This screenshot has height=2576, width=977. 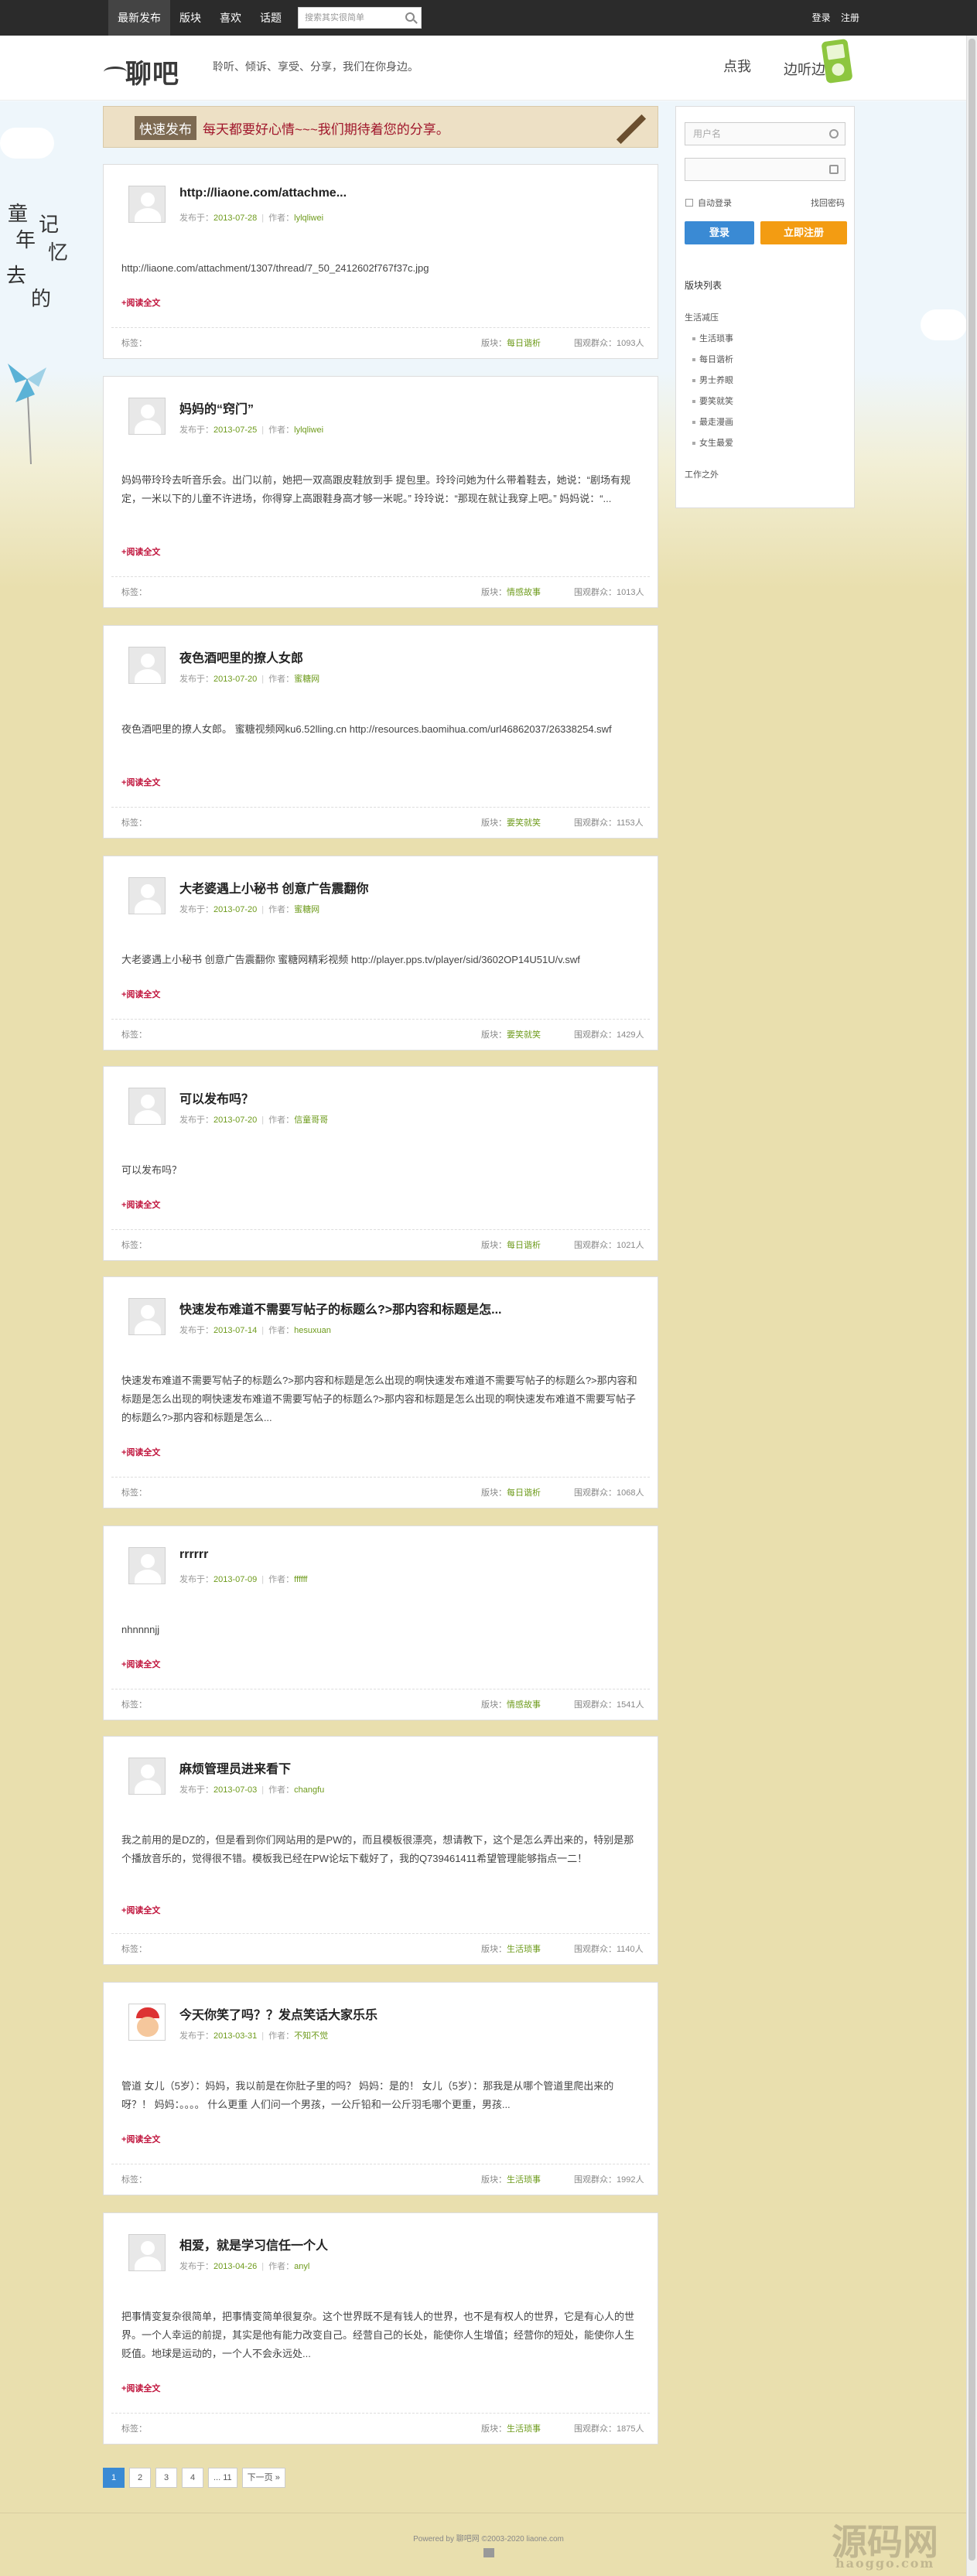 I want to click on cloud-decoration, so click(x=944, y=324).